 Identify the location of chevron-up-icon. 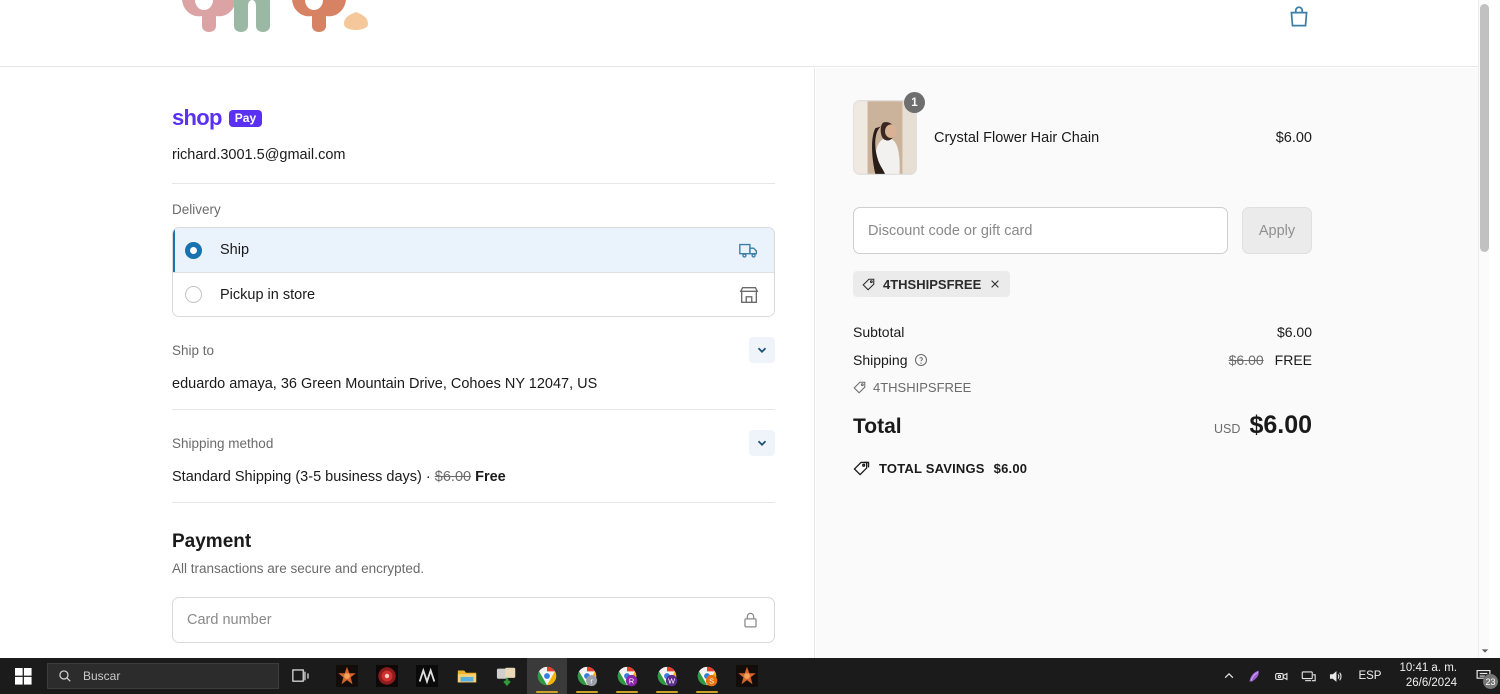
(1229, 676).